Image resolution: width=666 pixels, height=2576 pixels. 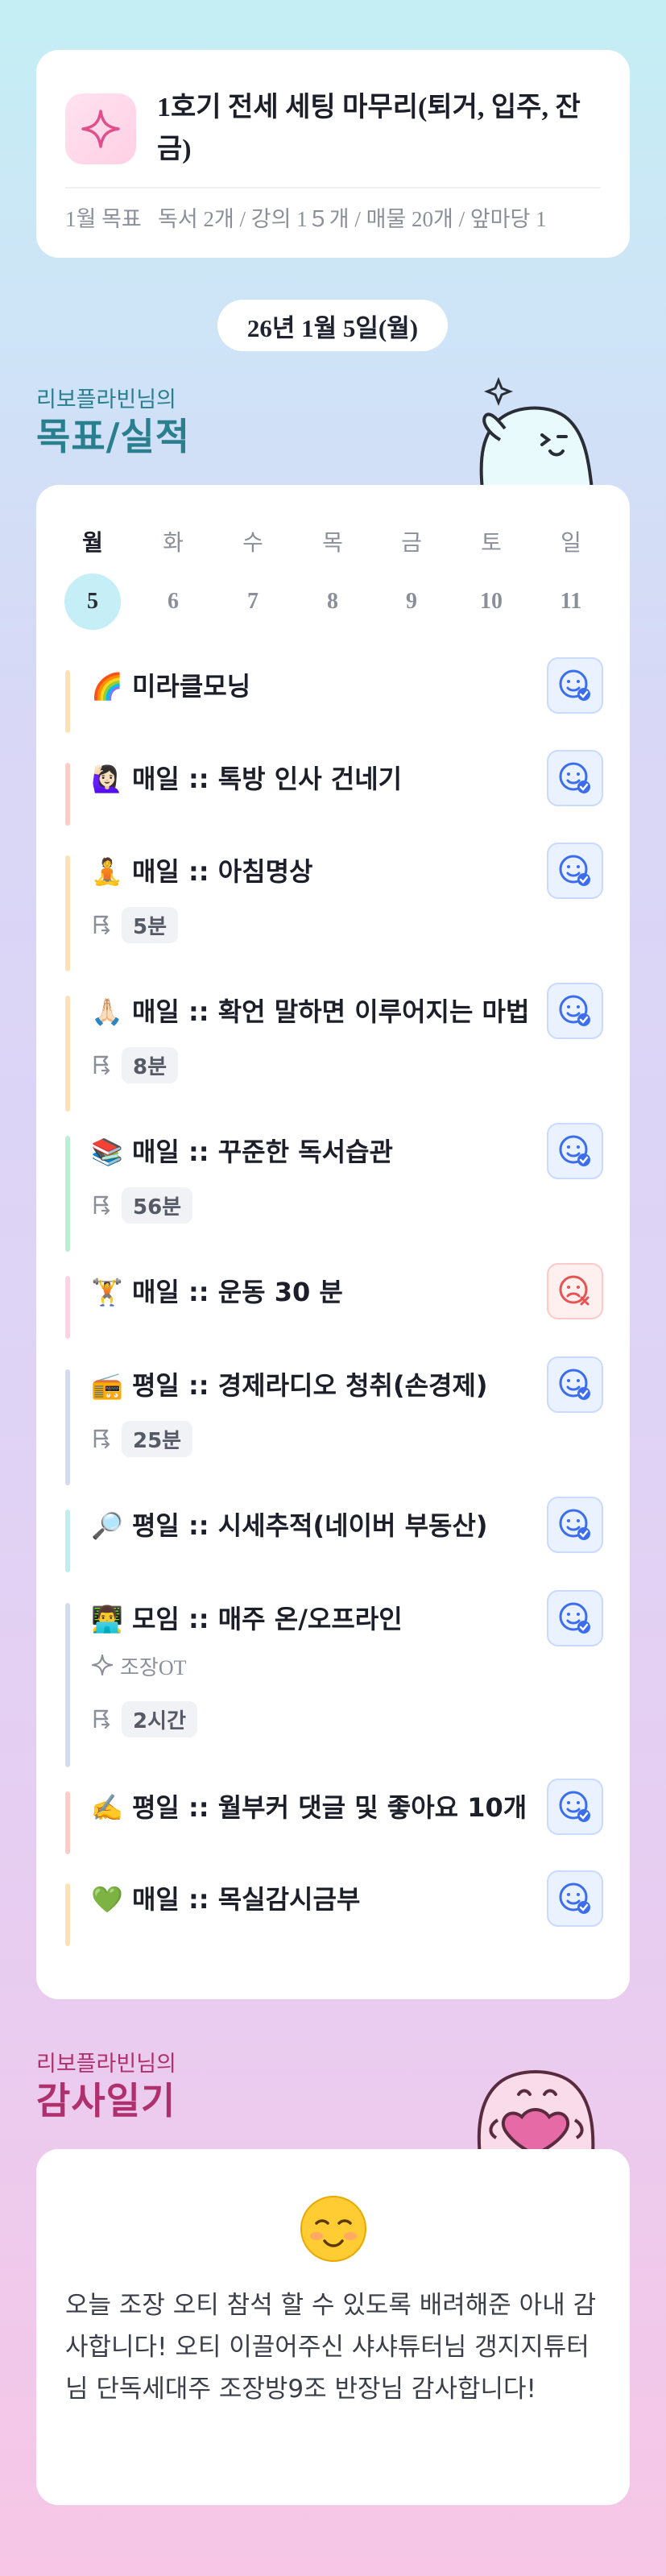 I want to click on task-item: 🔎 평일 :: 시세추적(네이버 부동산), so click(x=334, y=1534).